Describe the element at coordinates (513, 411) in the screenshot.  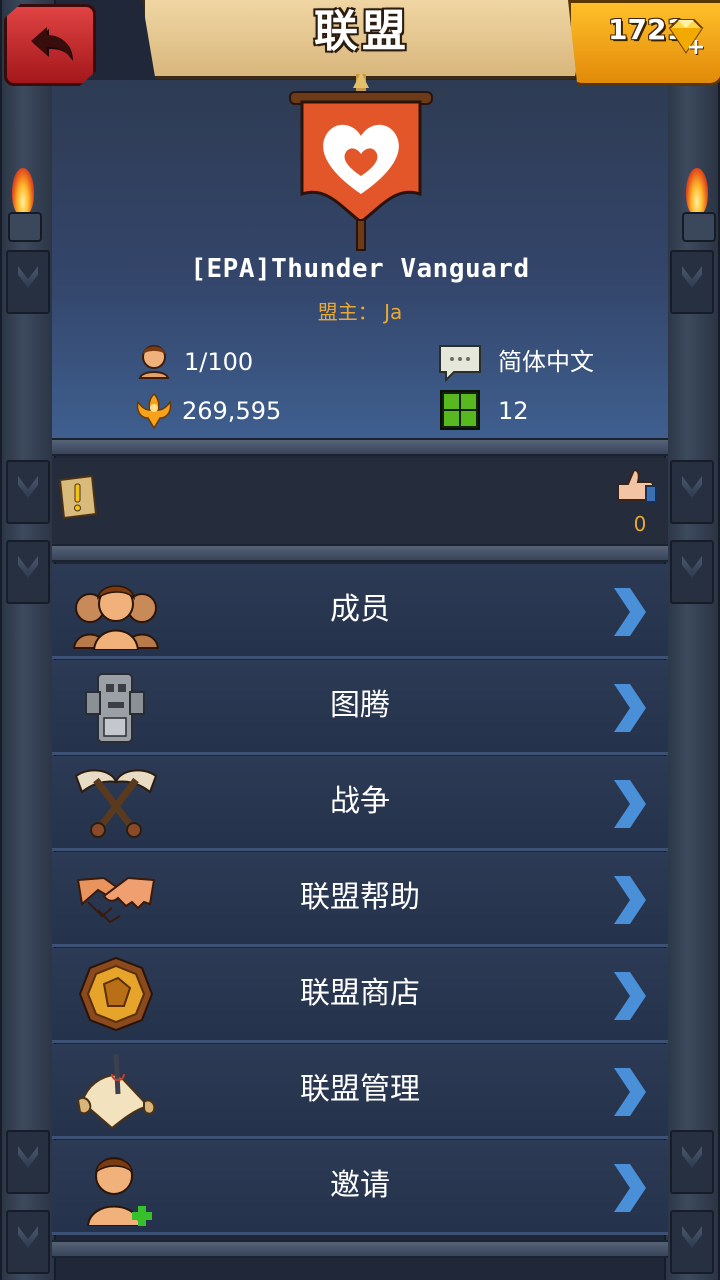
I see `alliance-level: 12` at that location.